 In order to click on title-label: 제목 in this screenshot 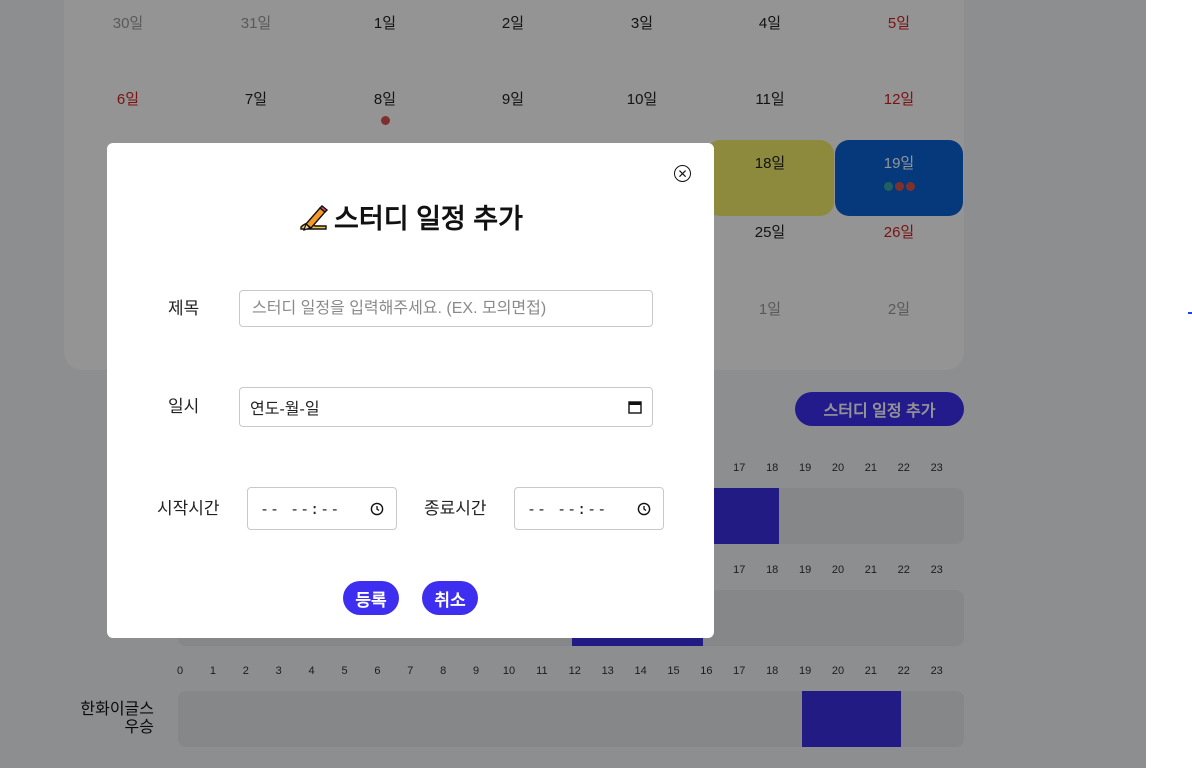, I will do `click(184, 308)`.